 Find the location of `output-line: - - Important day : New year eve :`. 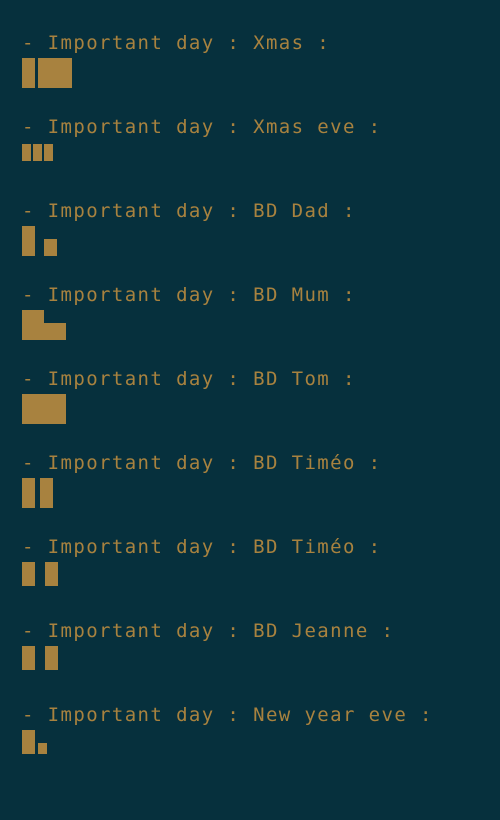

output-line: - - Important day : New year eve : is located at coordinates (250, 715).